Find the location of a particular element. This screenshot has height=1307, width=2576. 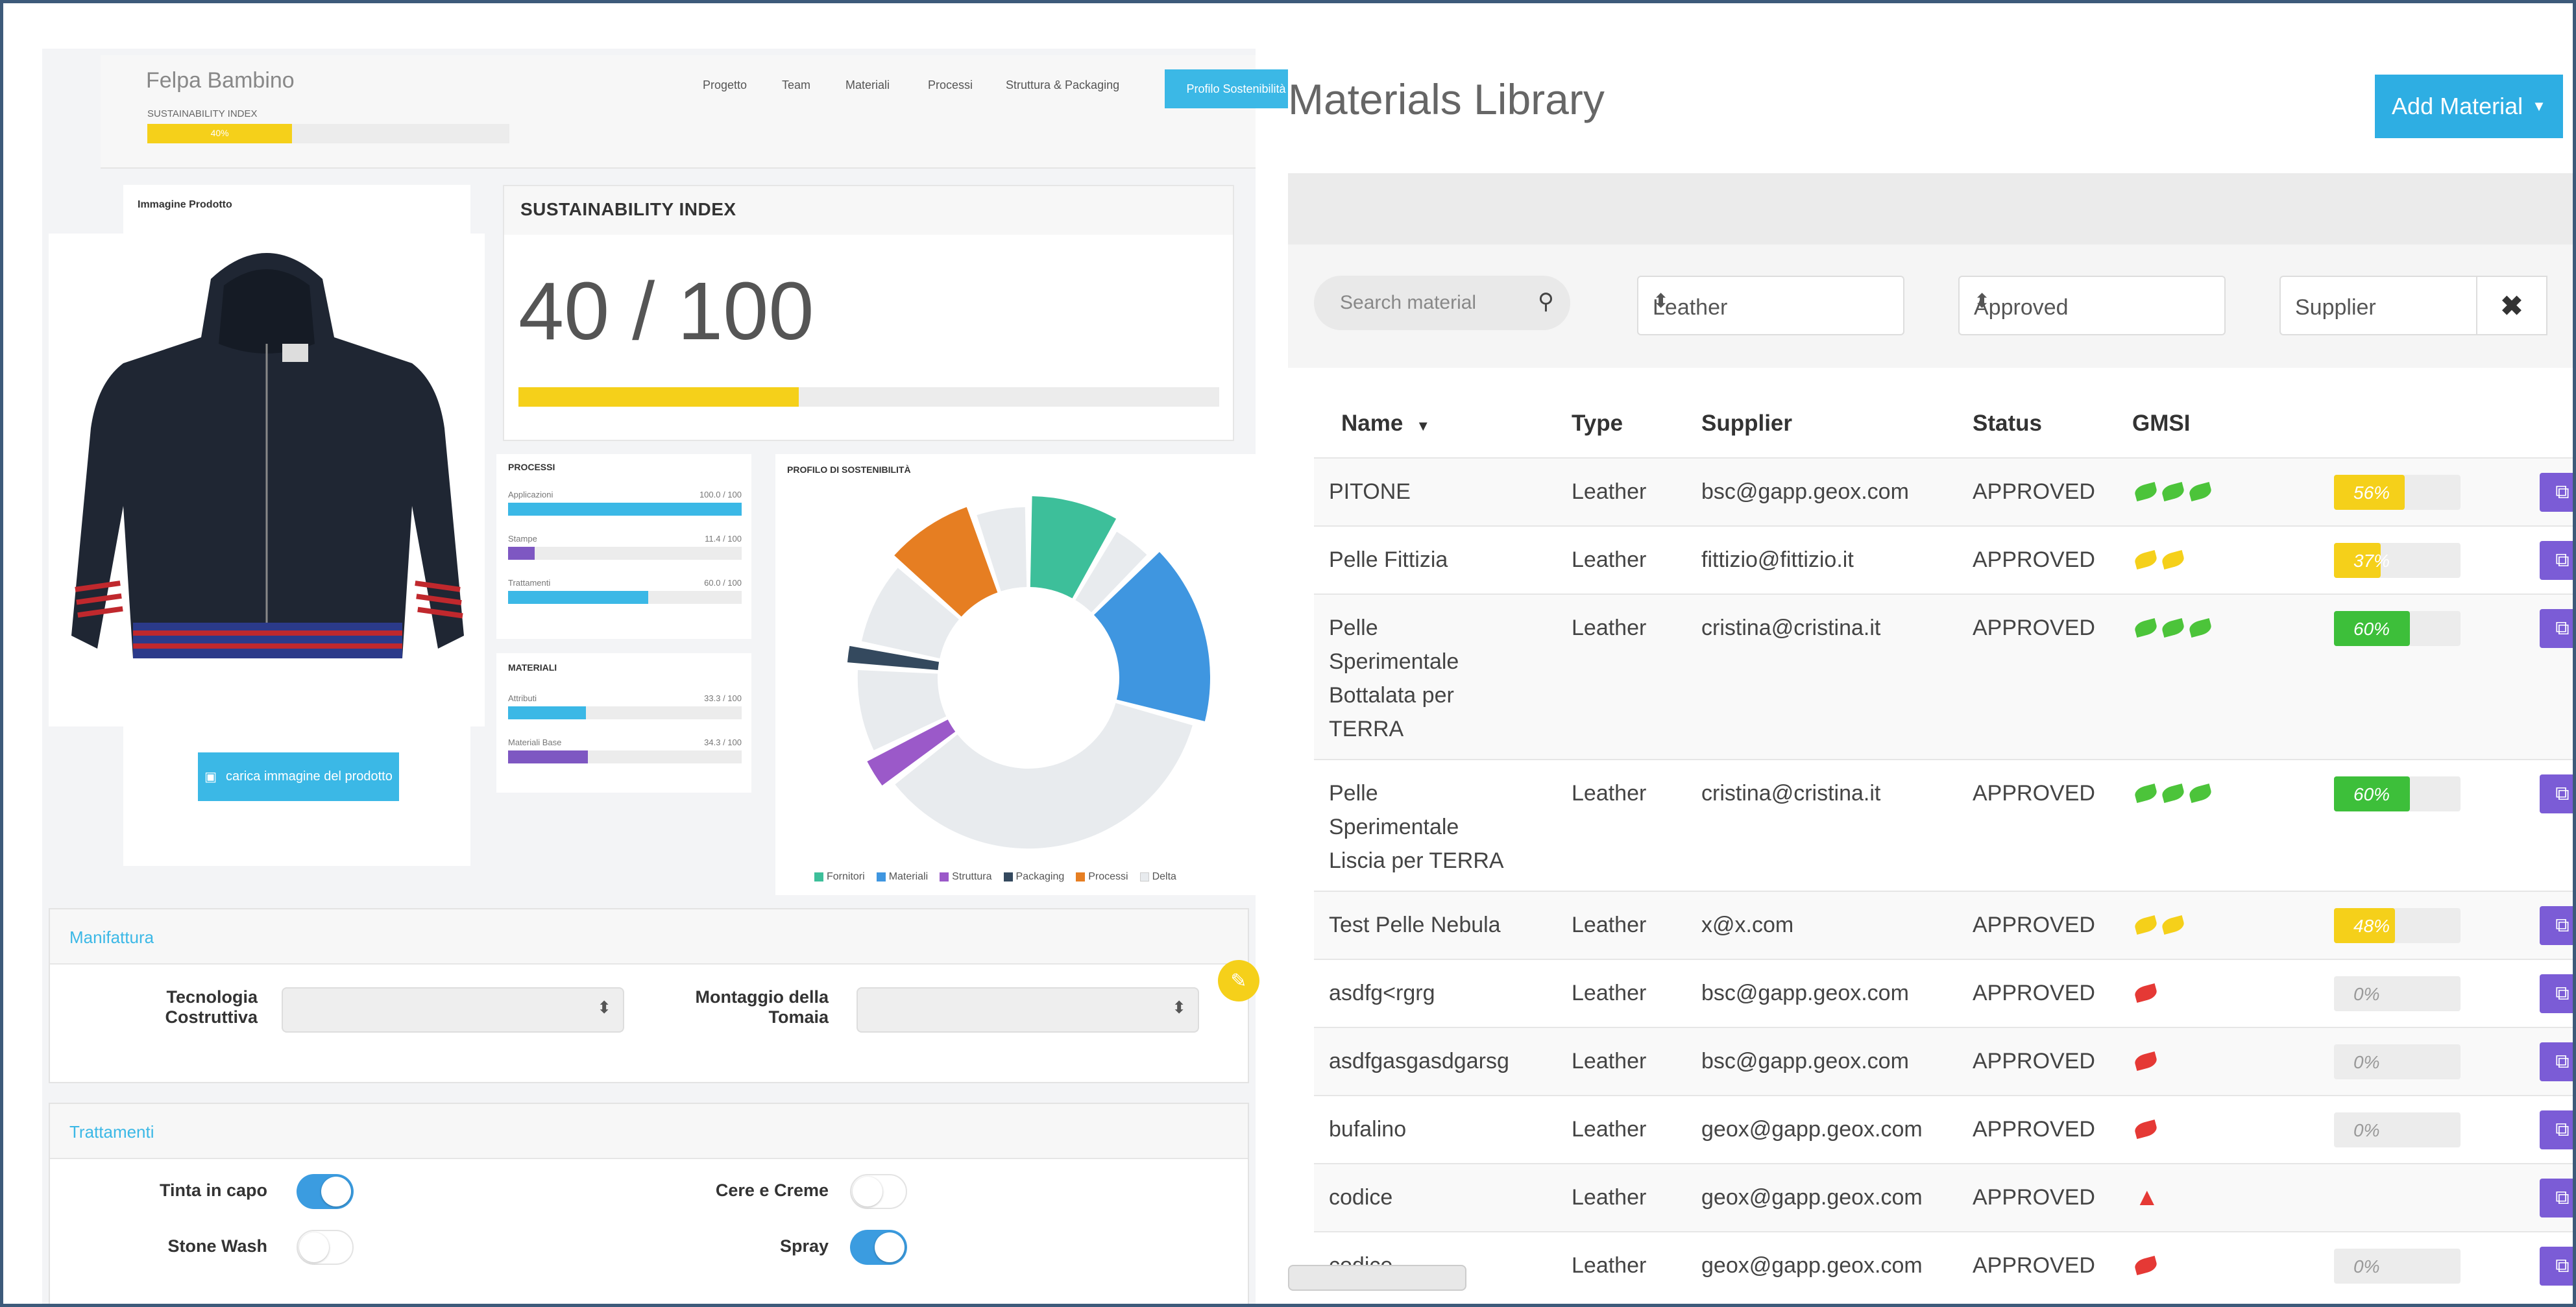

cere-e-creme-toggle is located at coordinates (878, 1191).